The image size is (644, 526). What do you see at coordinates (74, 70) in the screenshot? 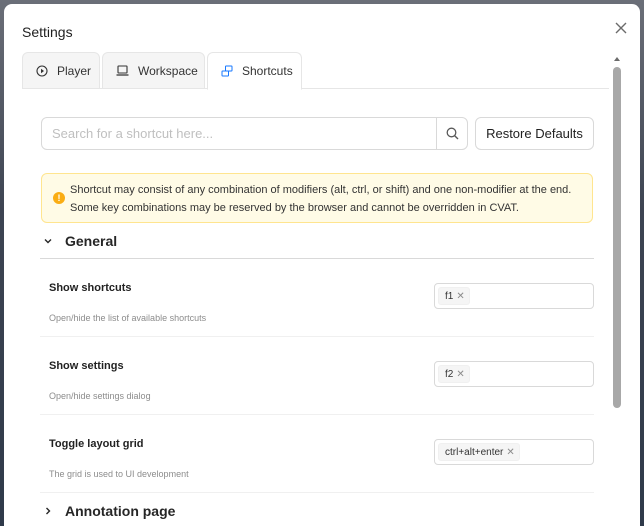
I see `tab-label: Player` at bounding box center [74, 70].